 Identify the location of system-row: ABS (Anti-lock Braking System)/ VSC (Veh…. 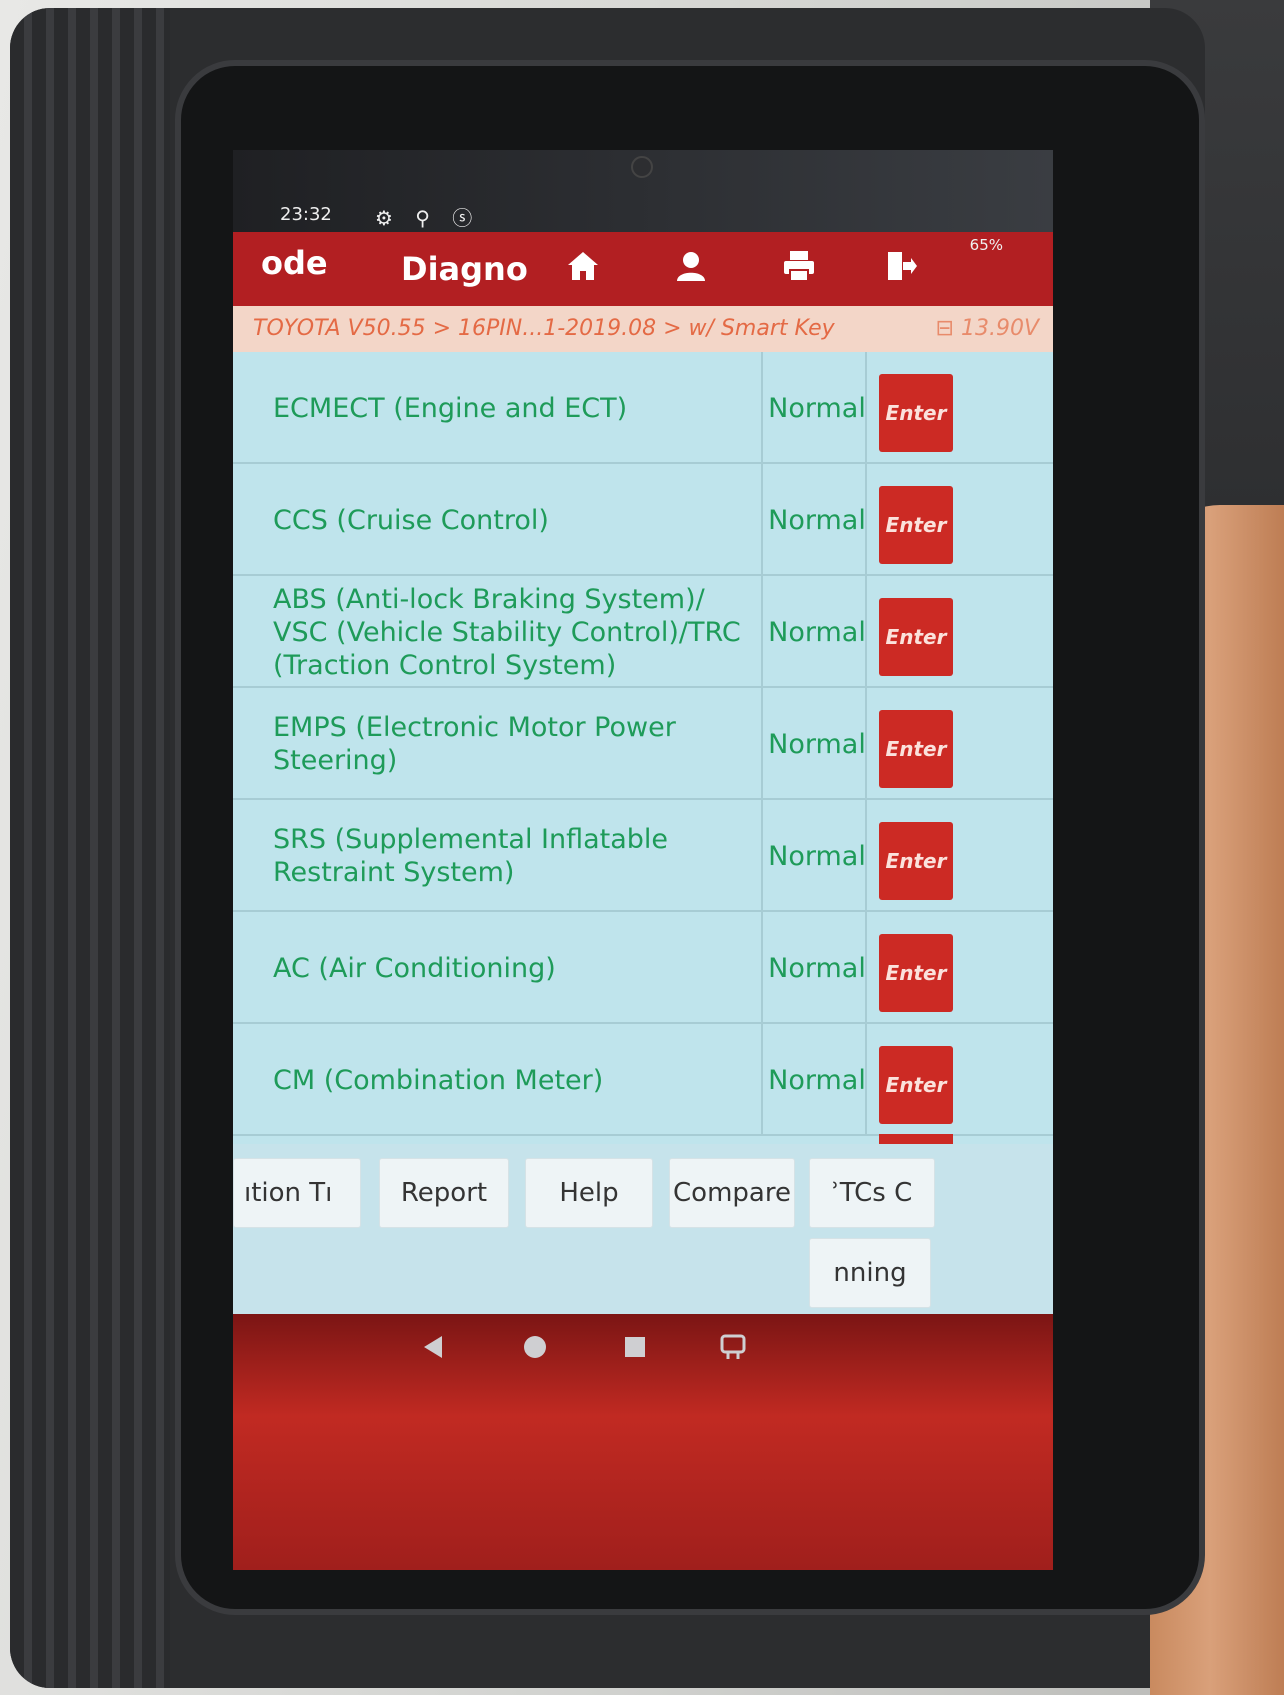
(643, 632).